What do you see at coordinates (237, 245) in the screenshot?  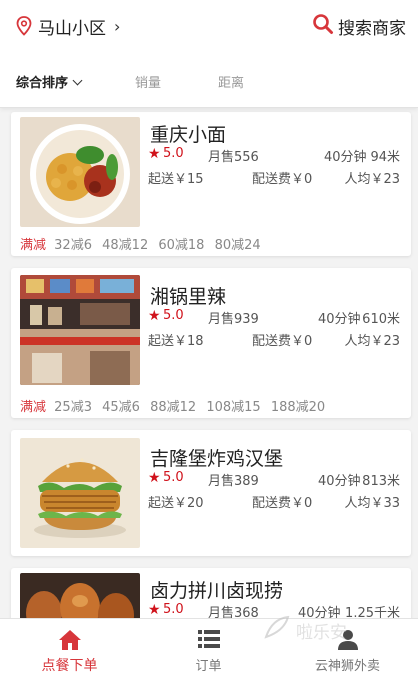 I see `promo-item: 80减24` at bounding box center [237, 245].